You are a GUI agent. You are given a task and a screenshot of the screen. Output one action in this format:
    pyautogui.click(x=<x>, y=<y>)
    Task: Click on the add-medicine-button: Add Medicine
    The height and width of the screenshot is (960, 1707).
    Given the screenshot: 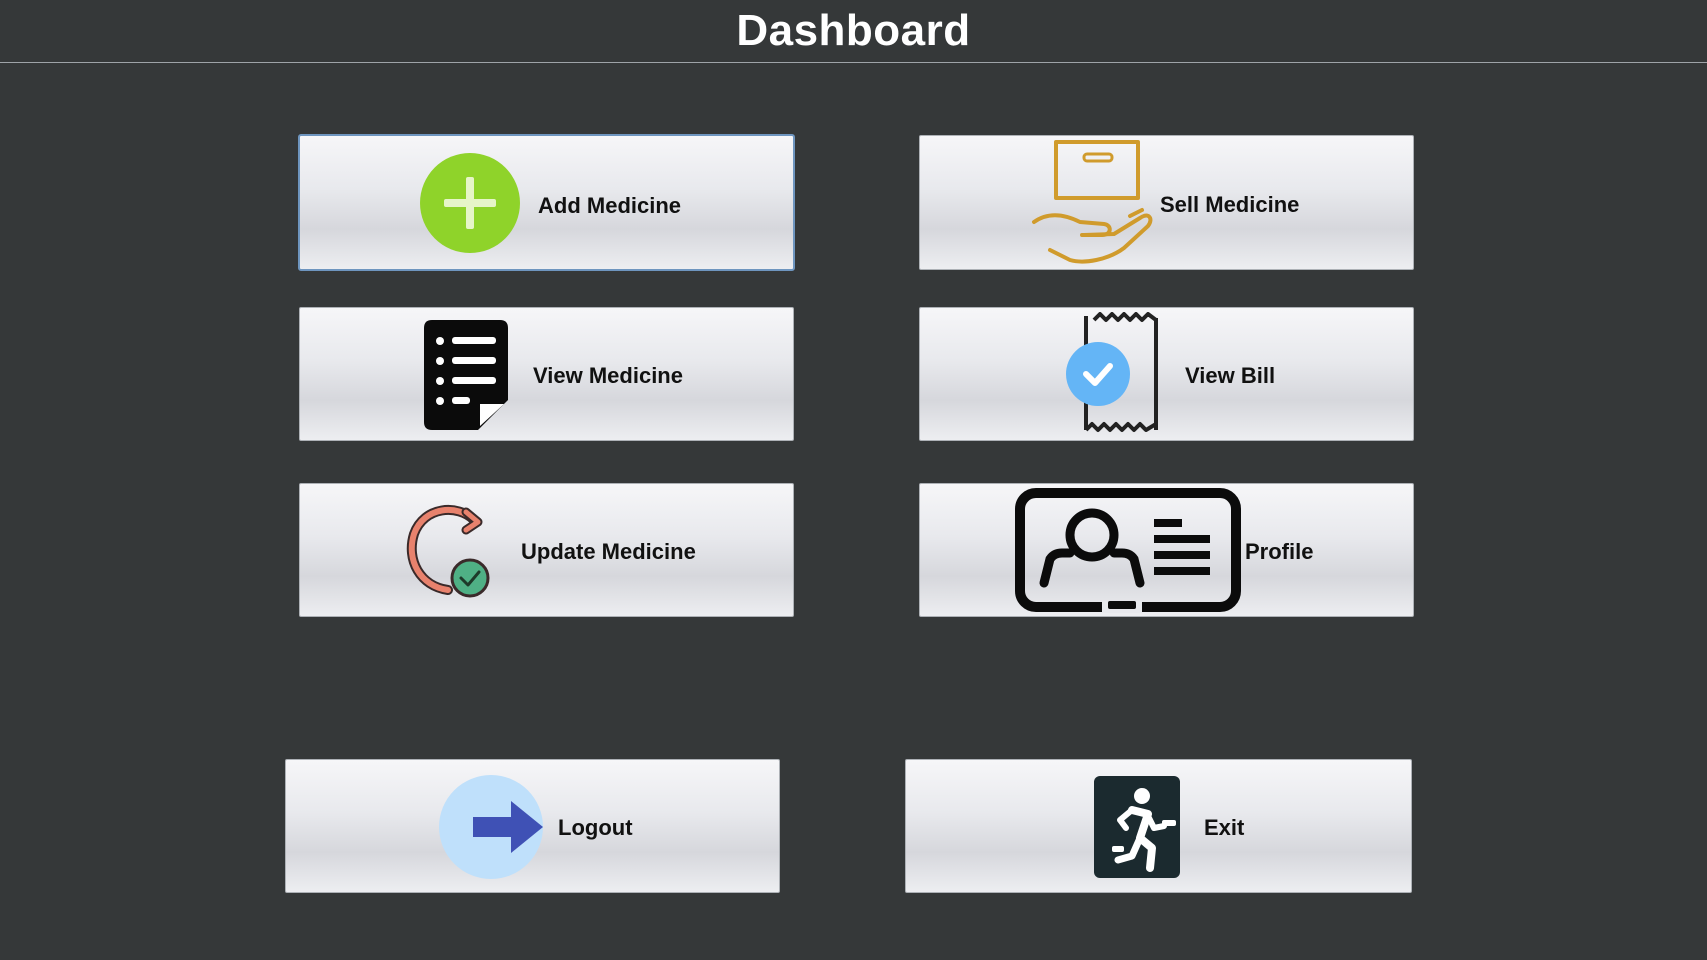 What is the action you would take?
    pyautogui.click(x=546, y=202)
    